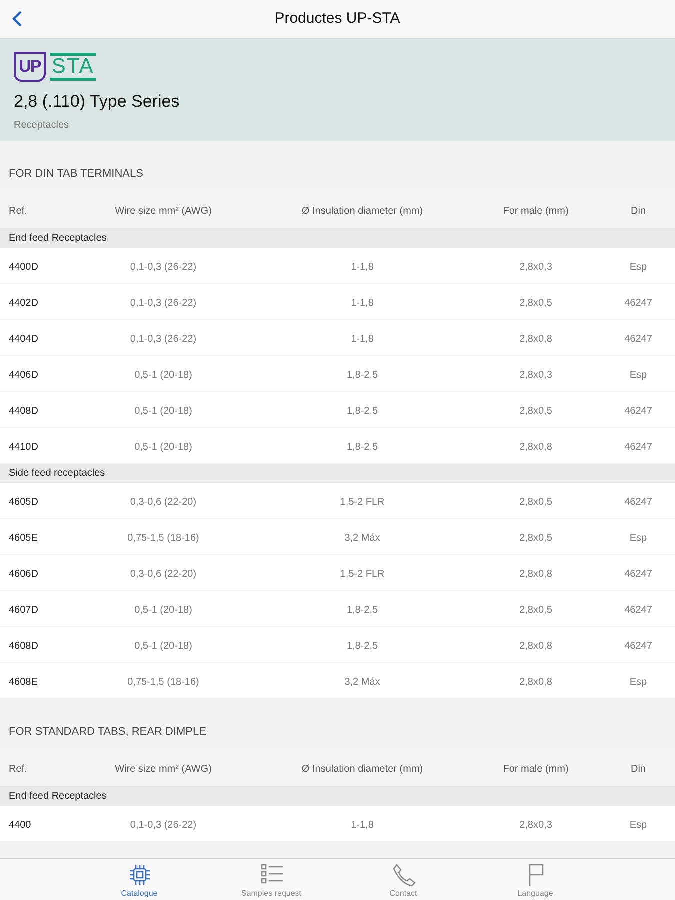 Image resolution: width=675 pixels, height=900 pixels. What do you see at coordinates (23, 411) in the screenshot?
I see `table-cell: 4408D` at bounding box center [23, 411].